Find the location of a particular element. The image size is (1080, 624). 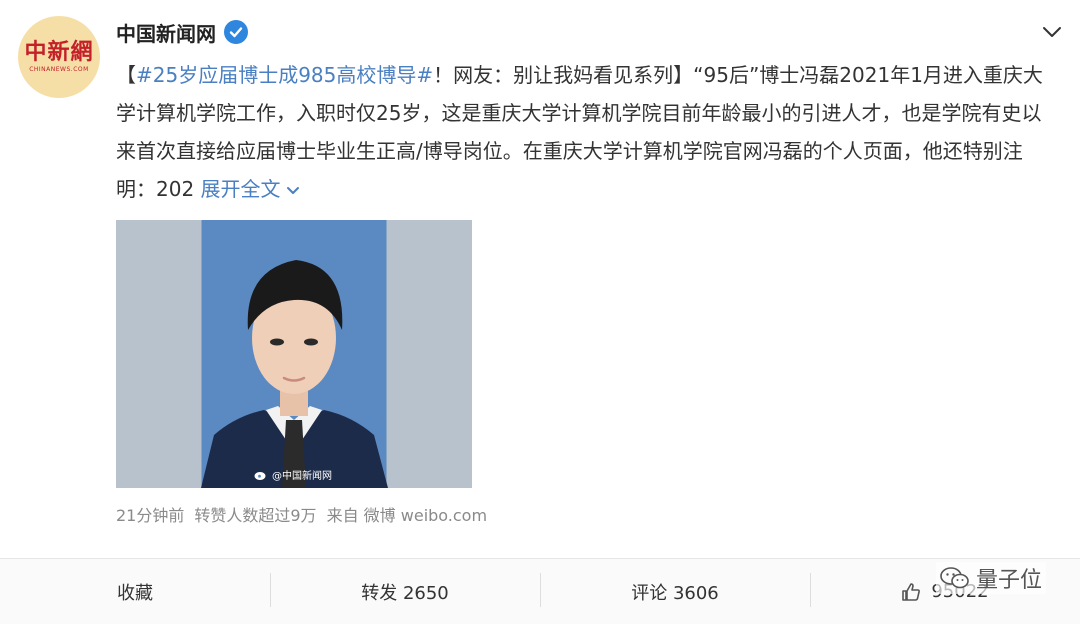

post-header: 中国新闻网 is located at coordinates (182, 32).